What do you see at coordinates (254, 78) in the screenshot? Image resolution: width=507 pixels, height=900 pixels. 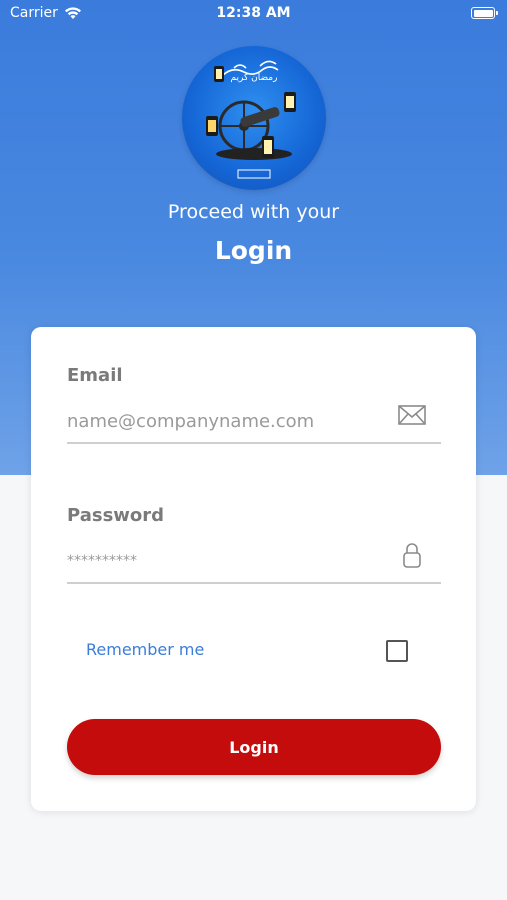 I see `logo-calligraphy: رمضان كريم` at bounding box center [254, 78].